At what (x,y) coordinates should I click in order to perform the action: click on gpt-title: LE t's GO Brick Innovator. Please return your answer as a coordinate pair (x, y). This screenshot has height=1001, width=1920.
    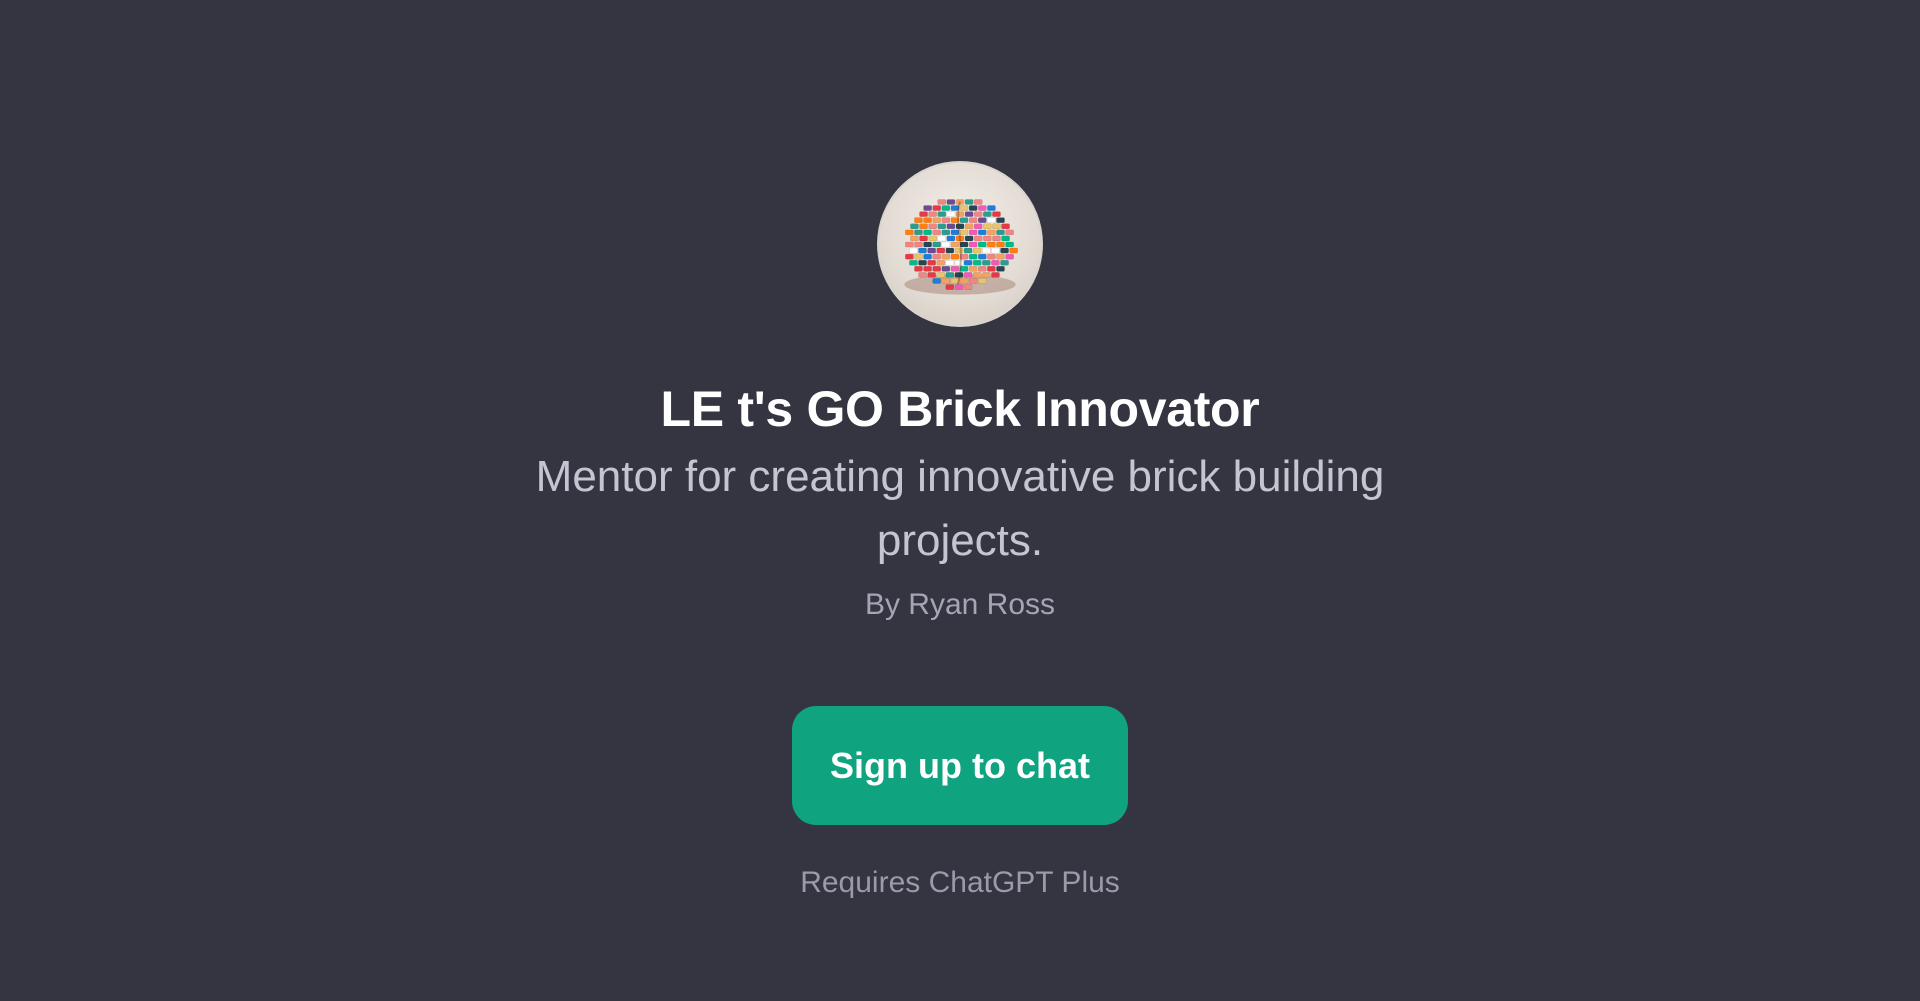
    Looking at the image, I should click on (960, 409).